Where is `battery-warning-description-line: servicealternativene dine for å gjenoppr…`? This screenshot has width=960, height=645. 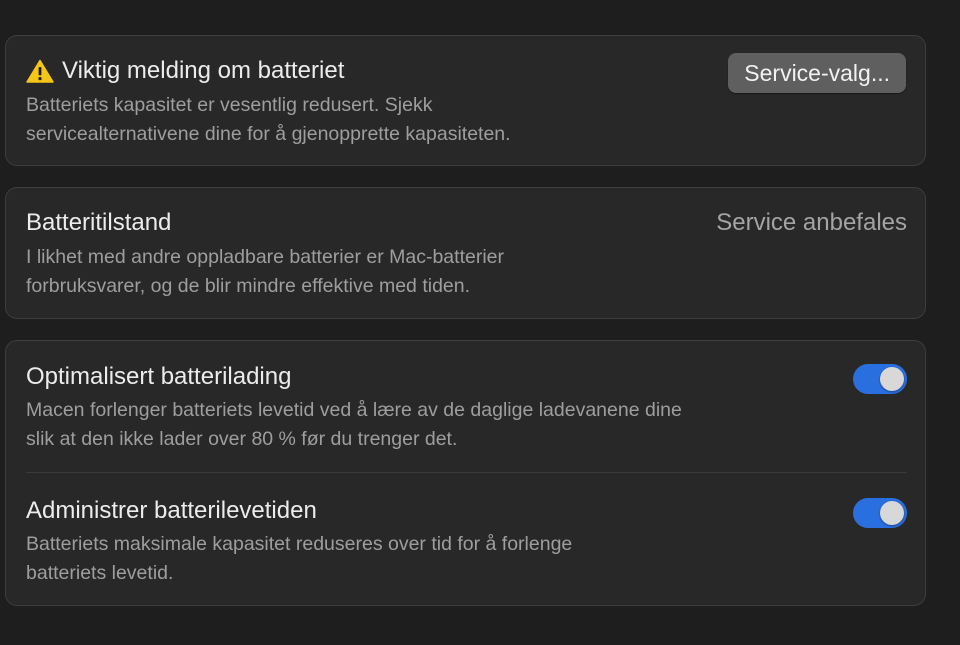
battery-warning-description-line: servicealternativene dine for å gjenoppr… is located at coordinates (268, 134).